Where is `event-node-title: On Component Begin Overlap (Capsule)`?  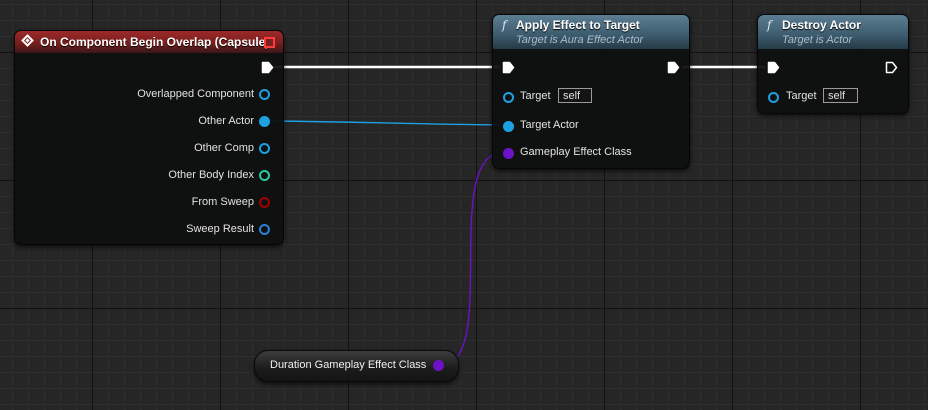 event-node-title: On Component Begin Overlap (Capsule) is located at coordinates (155, 42).